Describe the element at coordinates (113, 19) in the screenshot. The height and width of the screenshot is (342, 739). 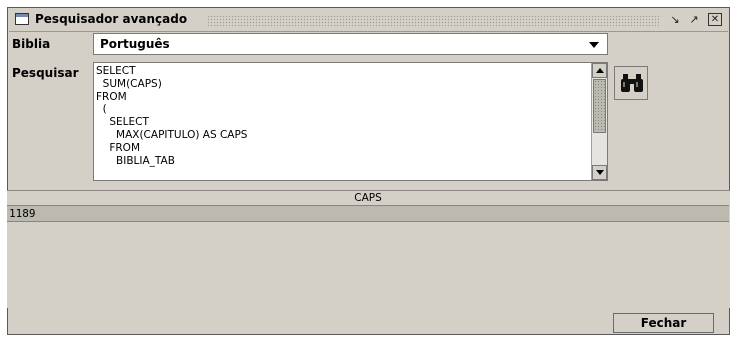
I see `window-title: Pesquisador avançado` at that location.